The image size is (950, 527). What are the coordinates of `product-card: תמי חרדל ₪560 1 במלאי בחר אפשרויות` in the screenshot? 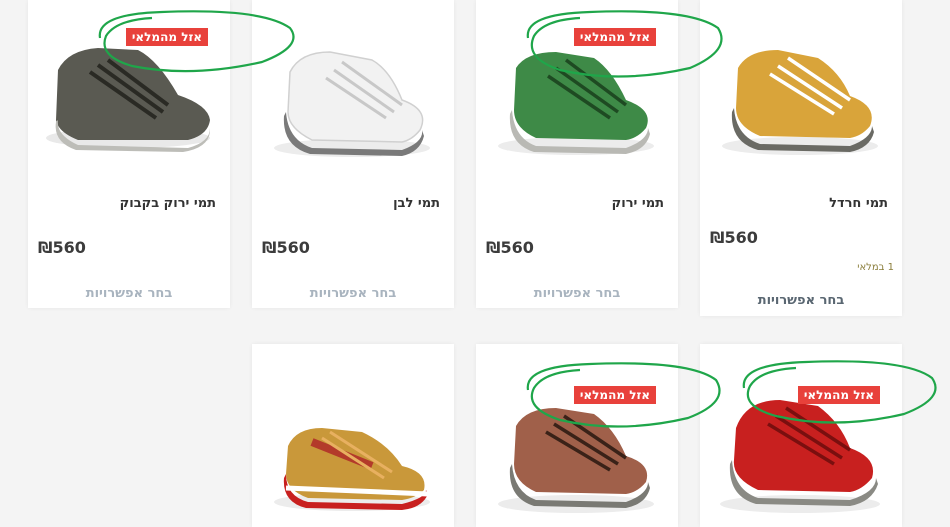 It's located at (801, 158).